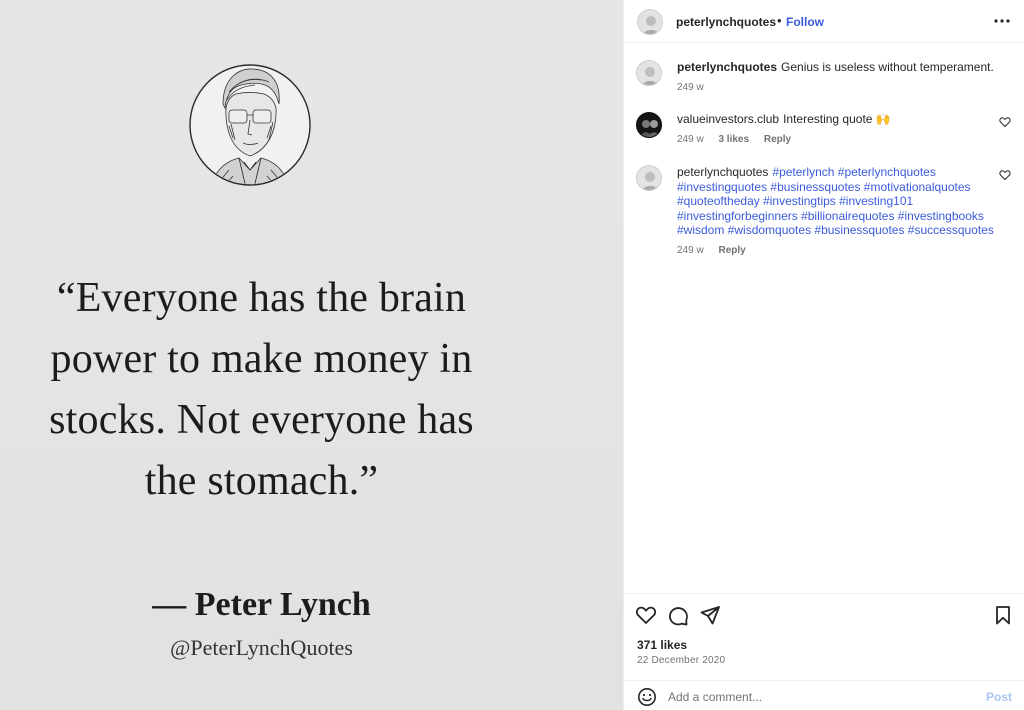  I want to click on post-button: Post, so click(999, 697).